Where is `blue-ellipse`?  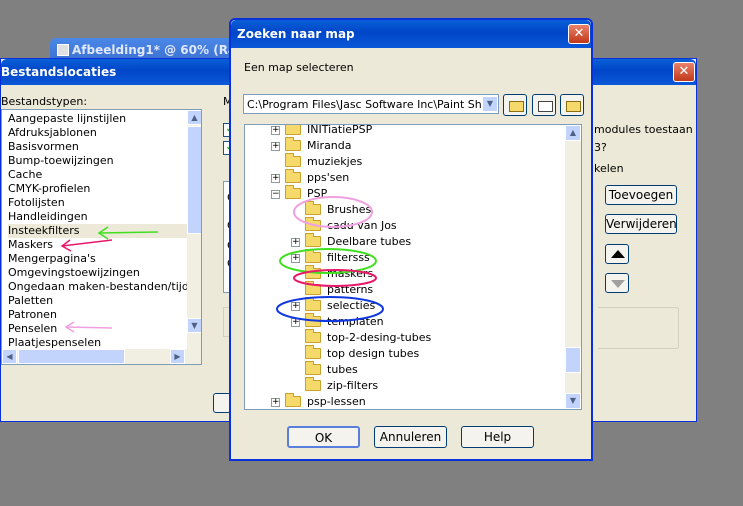
blue-ellipse is located at coordinates (330, 309).